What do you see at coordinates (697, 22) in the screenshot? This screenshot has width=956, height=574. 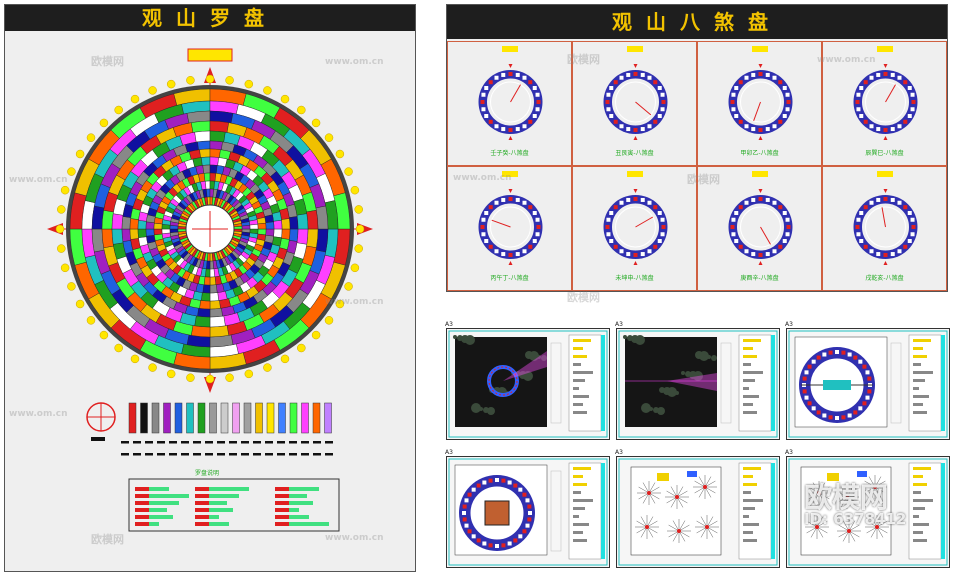 I see `bashapan-title: 观山八煞盘` at bounding box center [697, 22].